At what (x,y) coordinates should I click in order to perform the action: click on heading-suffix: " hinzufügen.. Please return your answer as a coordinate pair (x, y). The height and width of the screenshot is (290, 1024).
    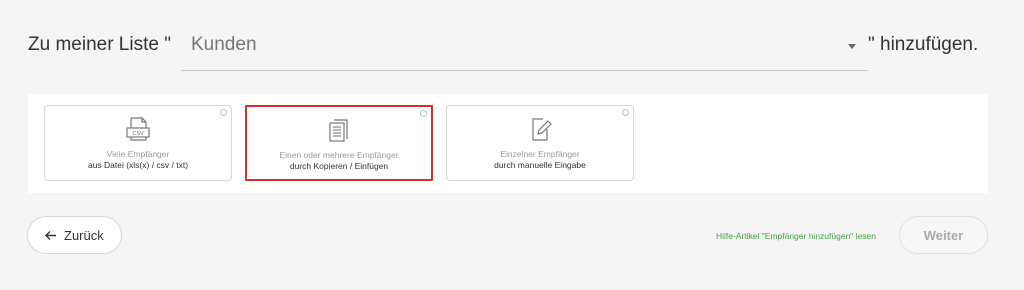
    Looking at the image, I should click on (923, 44).